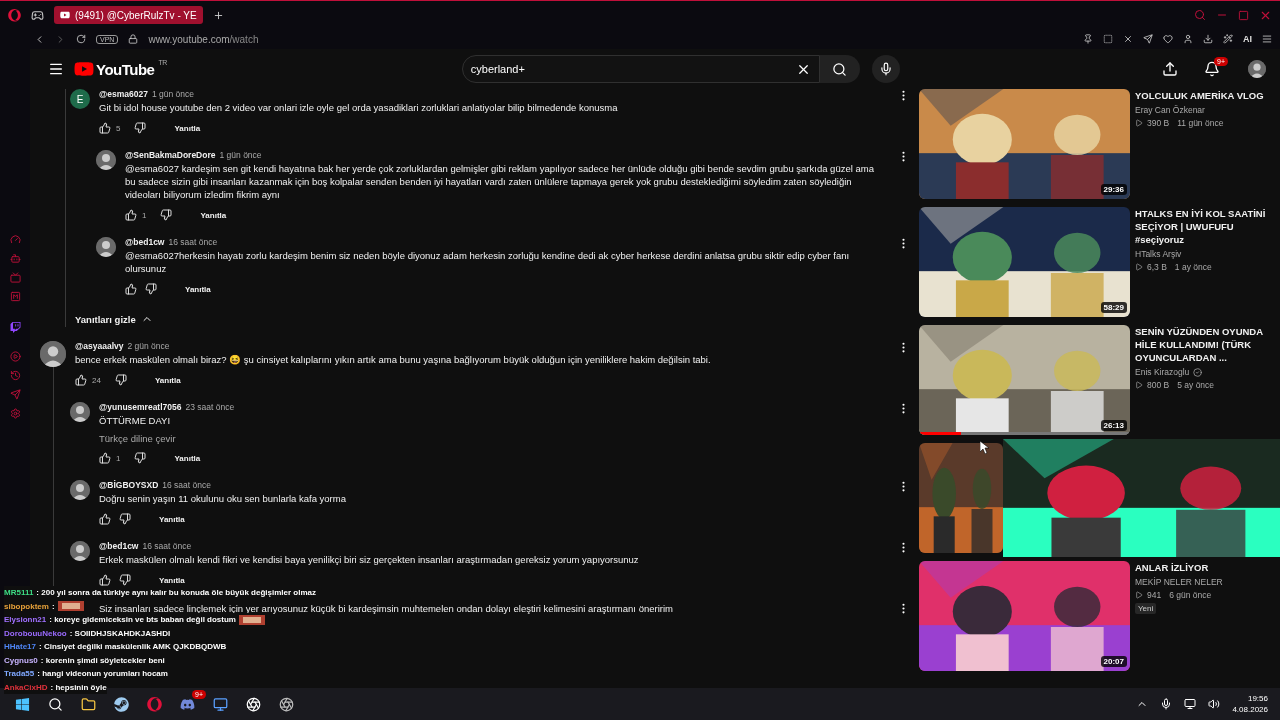 This screenshot has width=1280, height=720. I want to click on search-icon, so click(840, 69).